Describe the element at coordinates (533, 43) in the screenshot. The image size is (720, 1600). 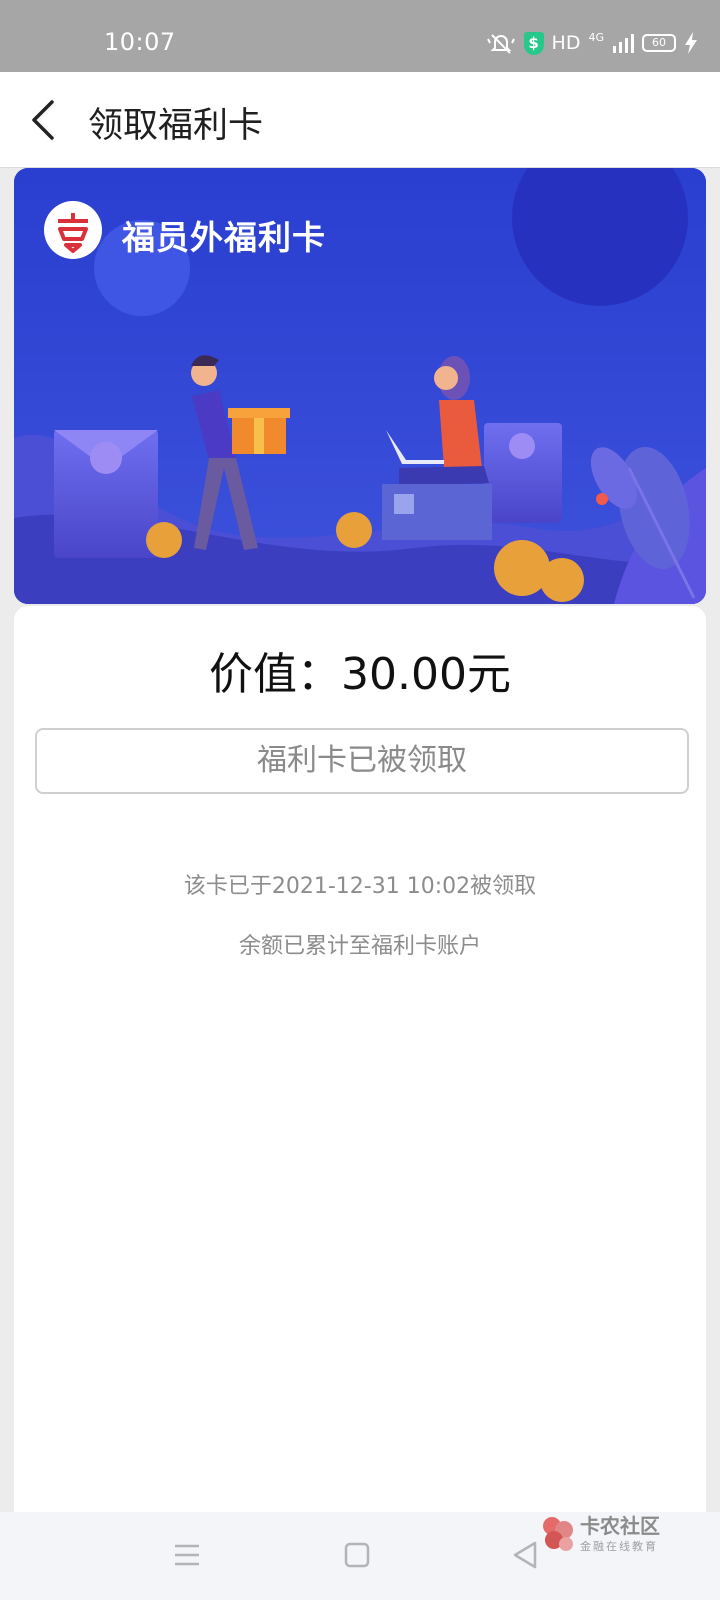
I see `security-shield-icon: $` at that location.